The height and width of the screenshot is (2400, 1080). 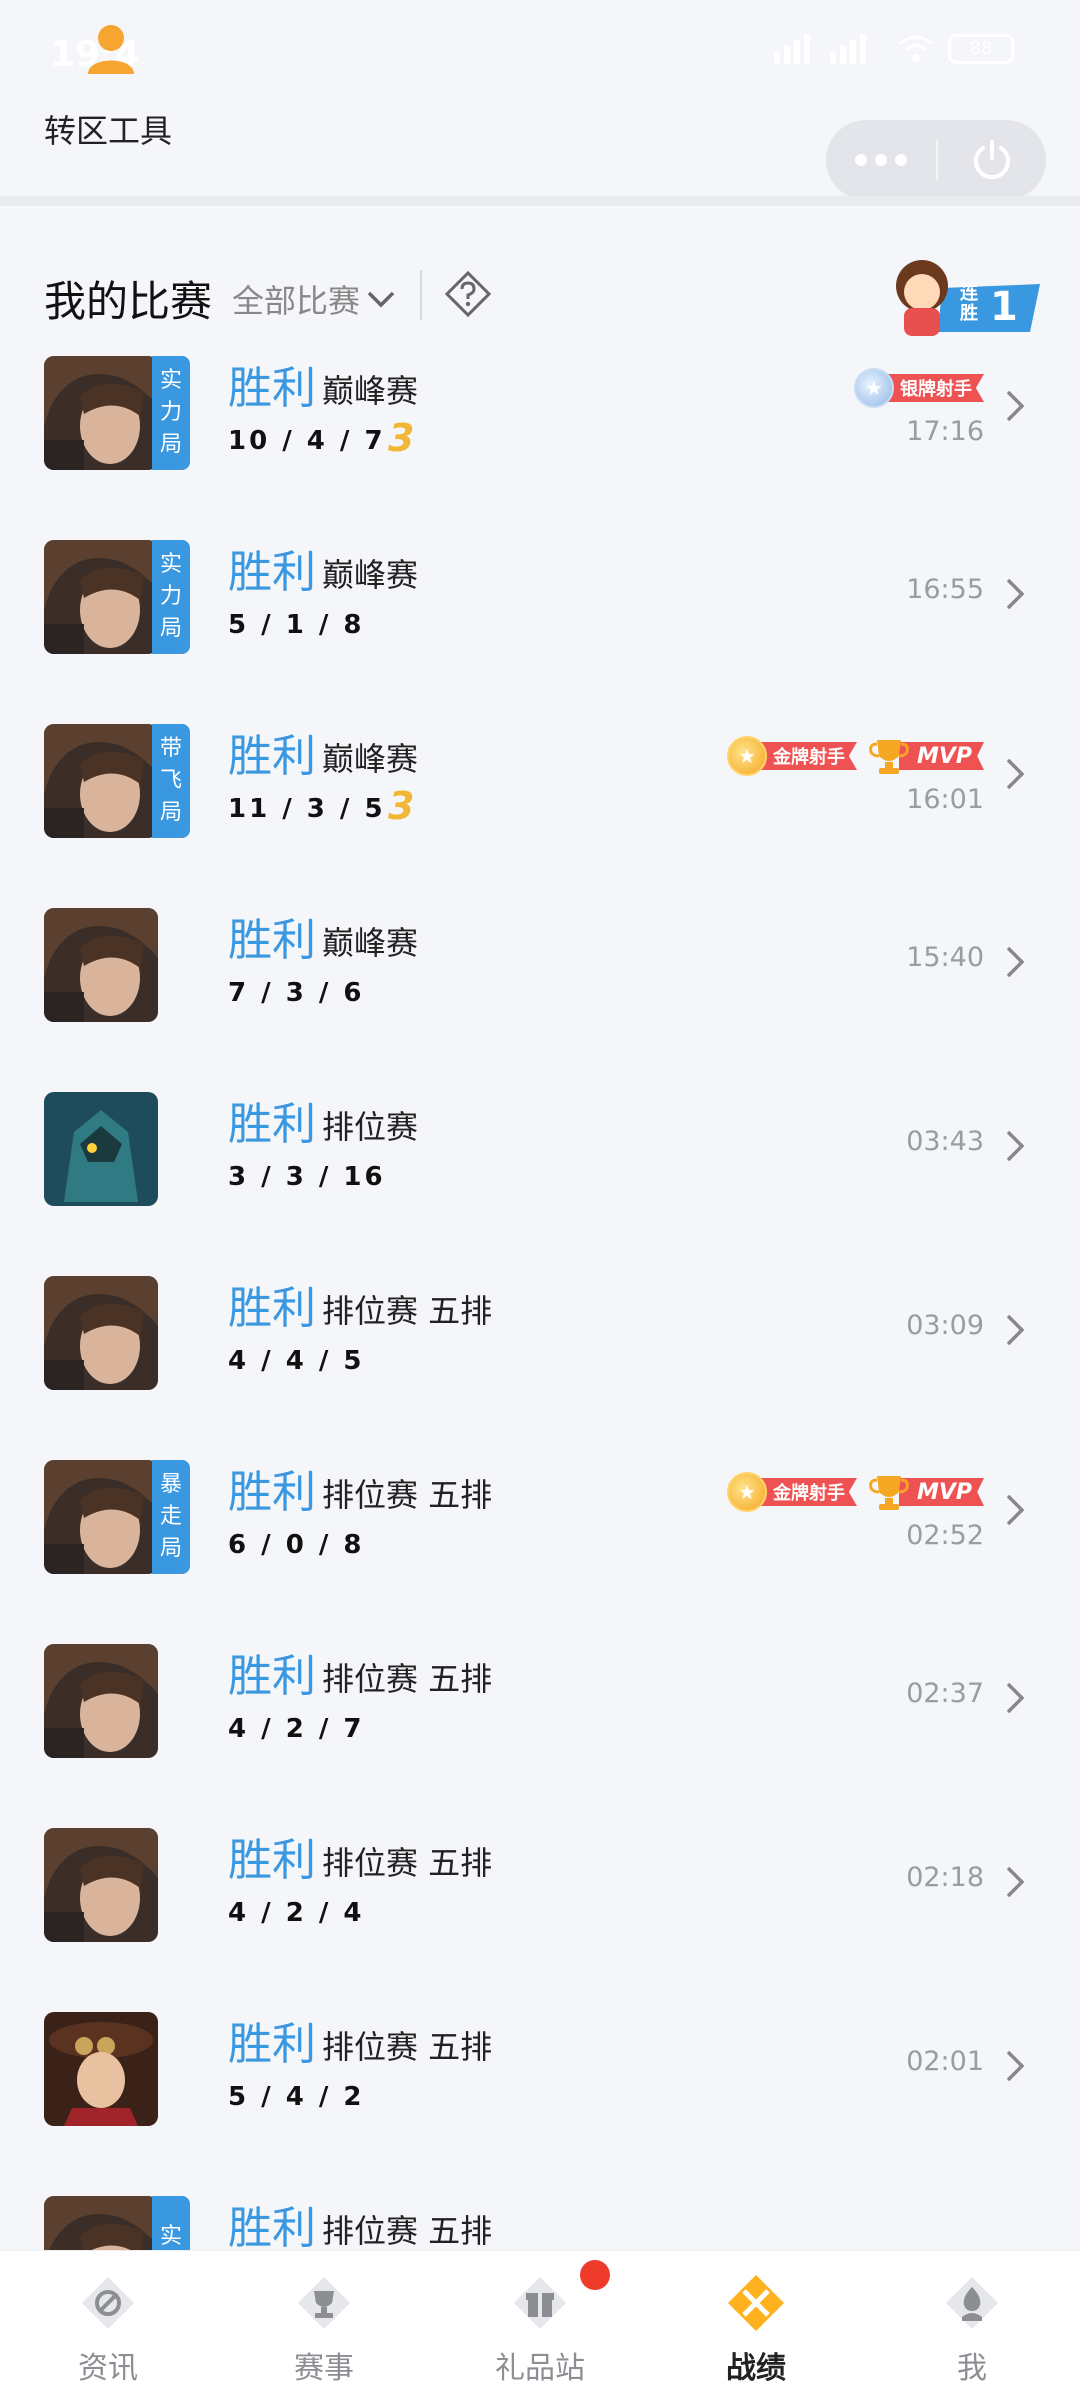 What do you see at coordinates (945, 589) in the screenshot?
I see `match-time: 16:55` at bounding box center [945, 589].